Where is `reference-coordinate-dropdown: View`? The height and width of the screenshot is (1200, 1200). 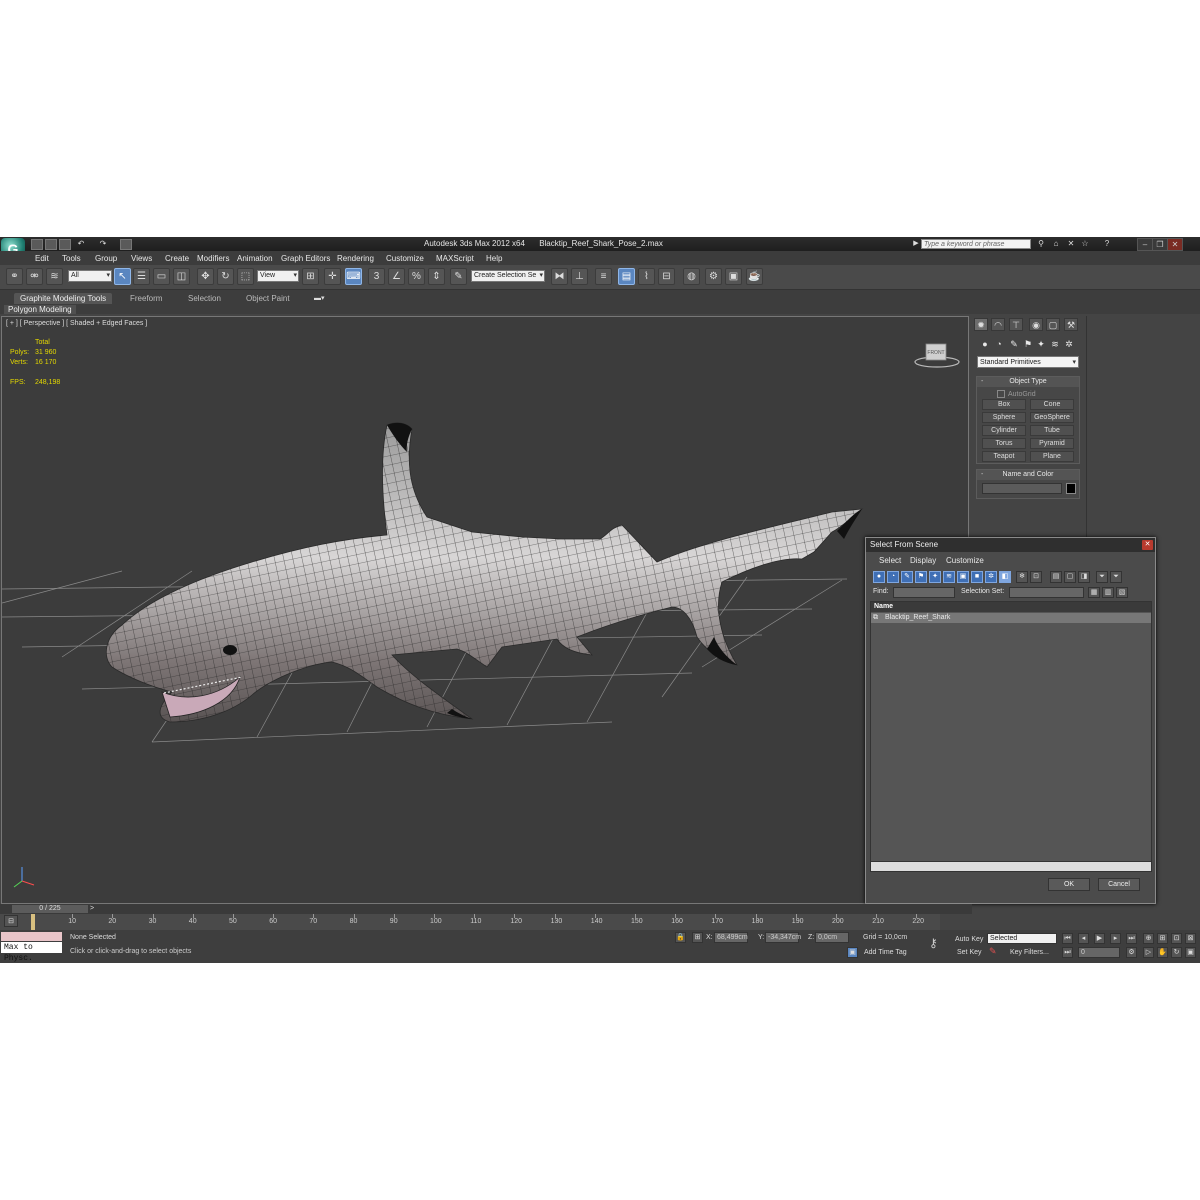
reference-coordinate-dropdown: View is located at coordinates (278, 276).